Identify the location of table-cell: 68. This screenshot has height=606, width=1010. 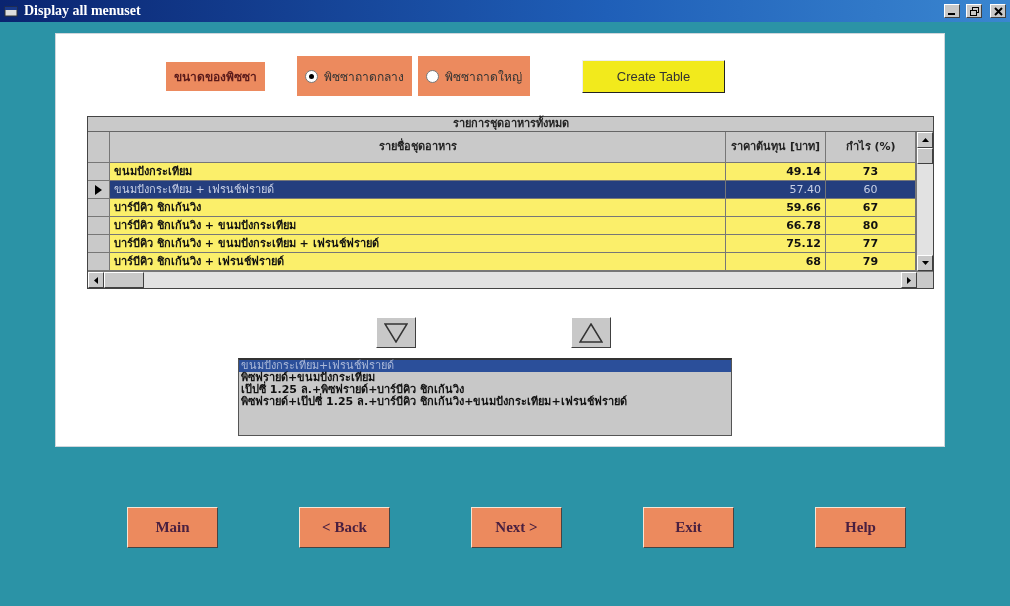
(776, 262).